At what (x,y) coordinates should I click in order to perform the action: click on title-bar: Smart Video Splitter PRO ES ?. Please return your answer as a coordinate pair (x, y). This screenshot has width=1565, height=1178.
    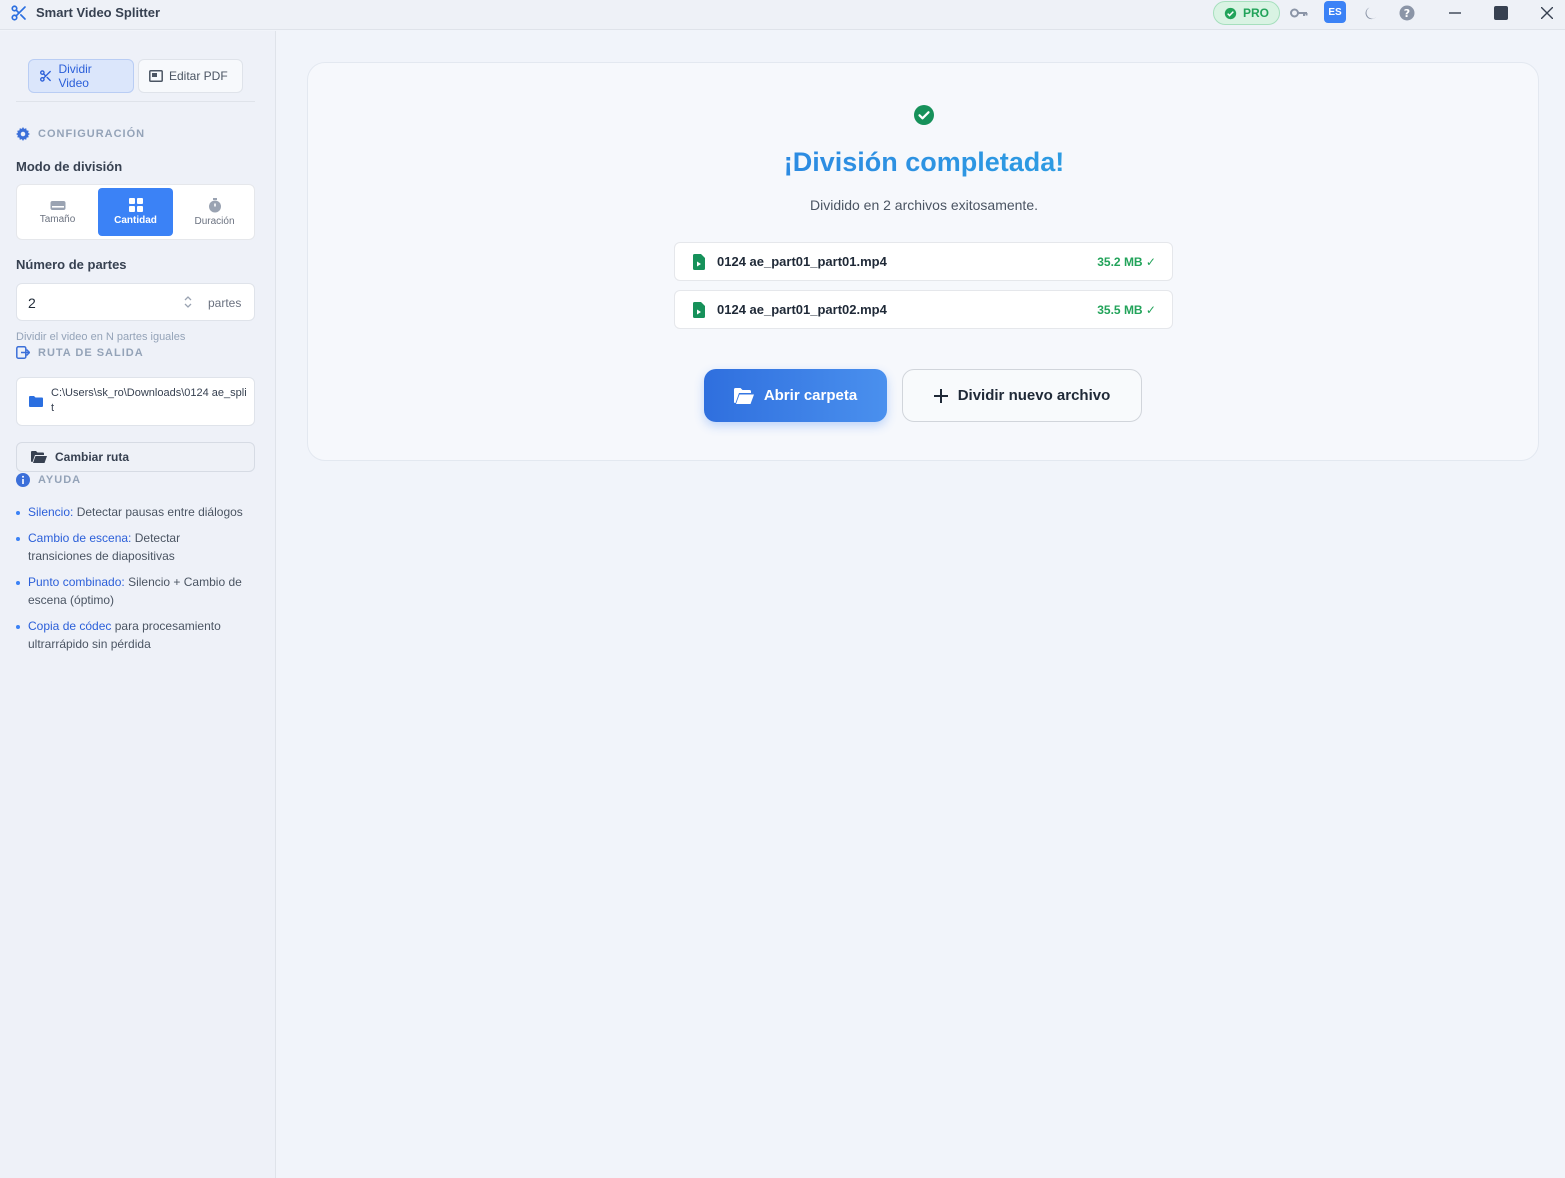
    Looking at the image, I should click on (782, 15).